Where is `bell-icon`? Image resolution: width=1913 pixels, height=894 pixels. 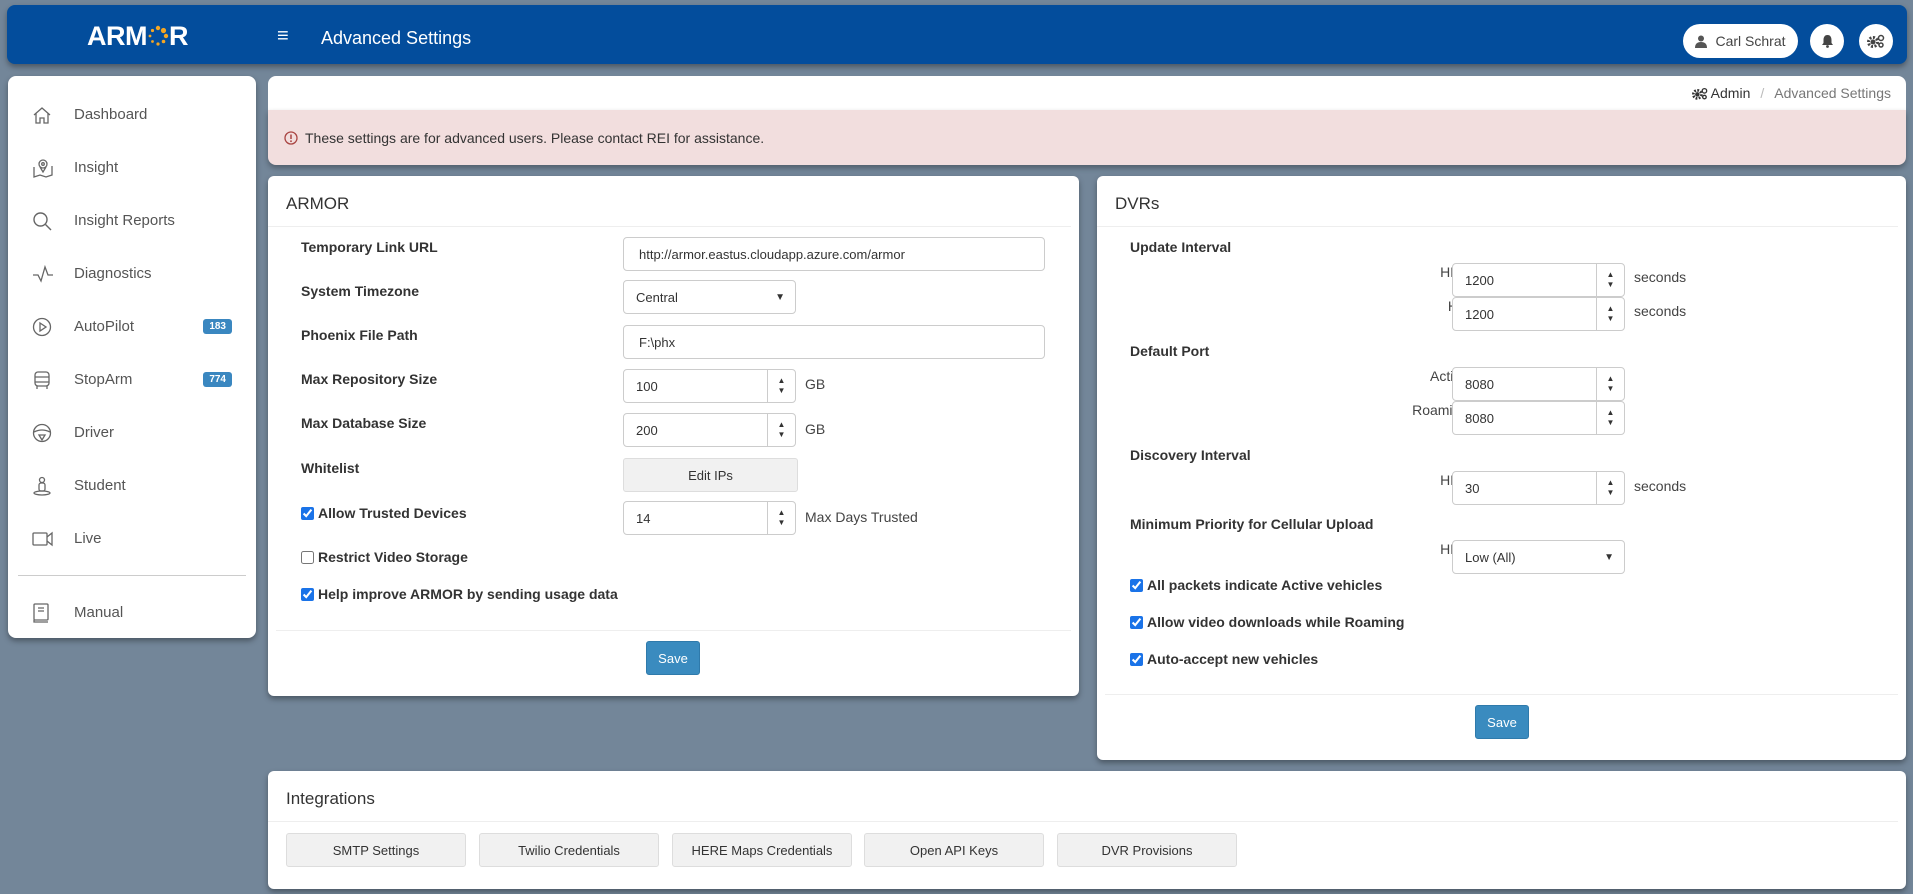 bell-icon is located at coordinates (1827, 41).